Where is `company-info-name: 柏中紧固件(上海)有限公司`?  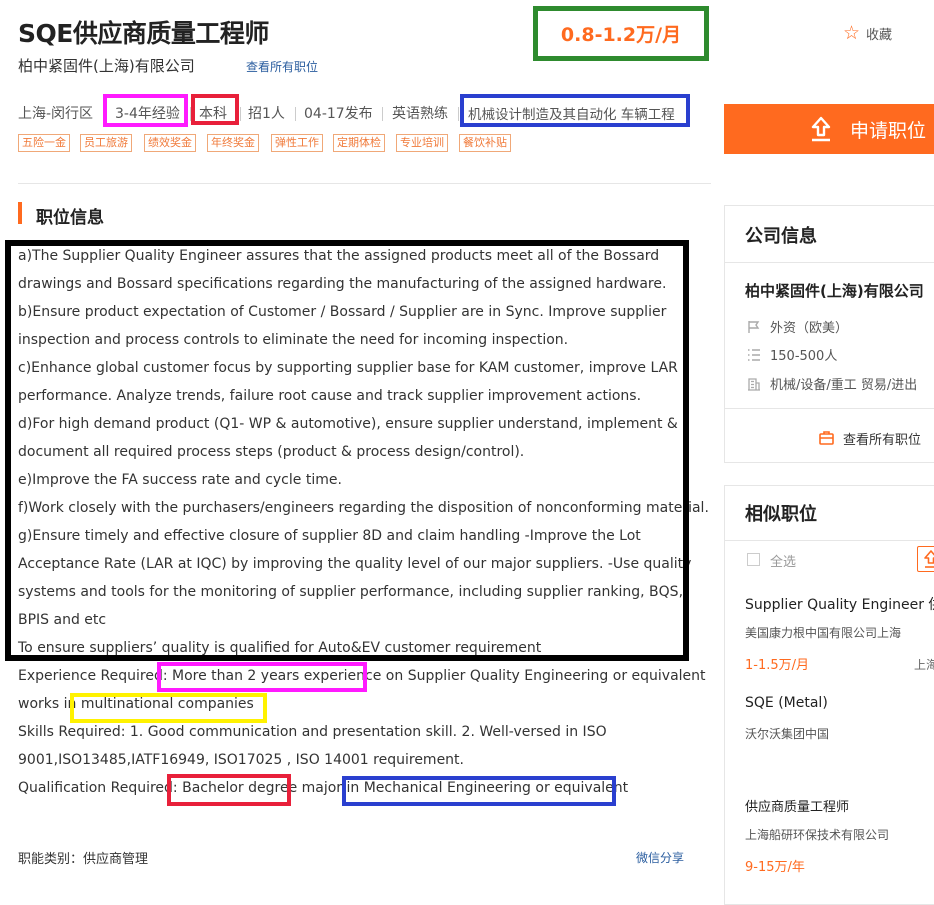 company-info-name: 柏中紧固件(上海)有限公司 is located at coordinates (834, 290).